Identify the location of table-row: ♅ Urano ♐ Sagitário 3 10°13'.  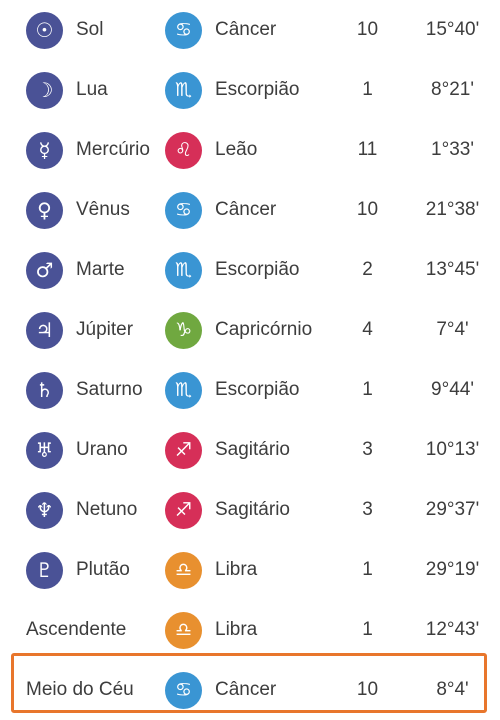
(250, 450).